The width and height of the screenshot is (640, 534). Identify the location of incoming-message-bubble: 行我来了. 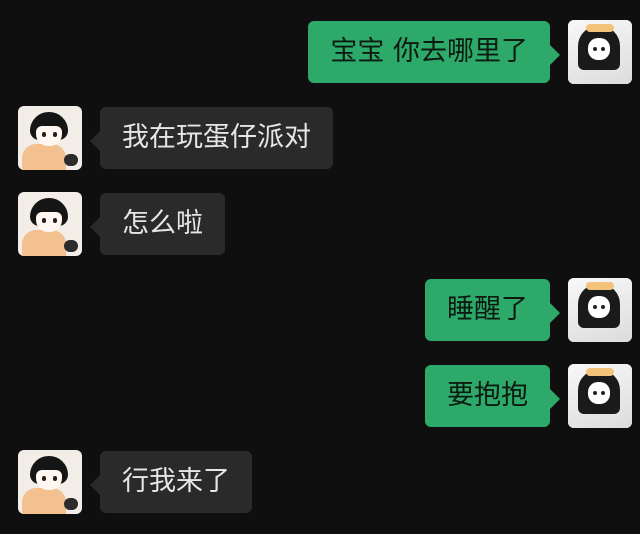
(171, 482).